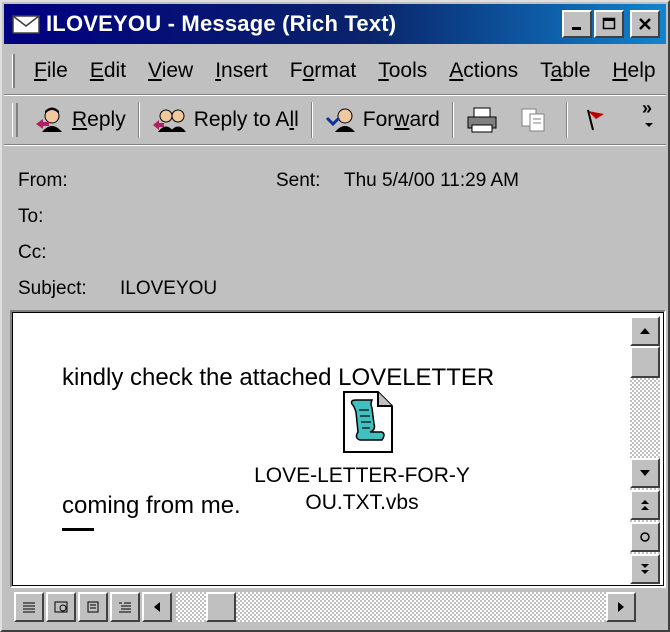 Image resolution: width=670 pixels, height=632 pixels. Describe the element at coordinates (51, 71) in the screenshot. I see `menu-file: File` at that location.